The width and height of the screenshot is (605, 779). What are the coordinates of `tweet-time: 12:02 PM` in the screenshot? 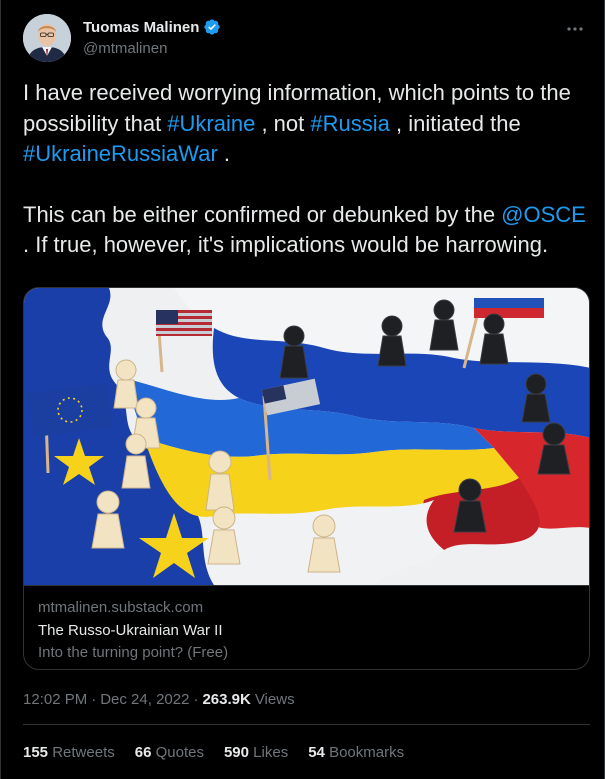 It's located at (55, 699).